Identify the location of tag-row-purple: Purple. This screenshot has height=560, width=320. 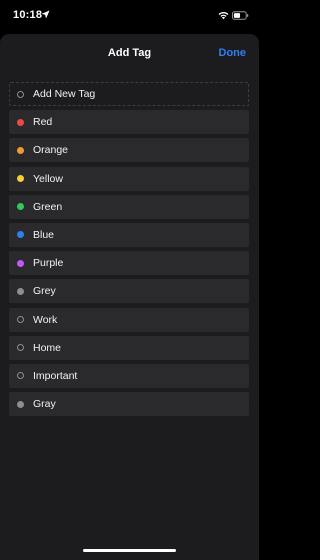
(129, 263).